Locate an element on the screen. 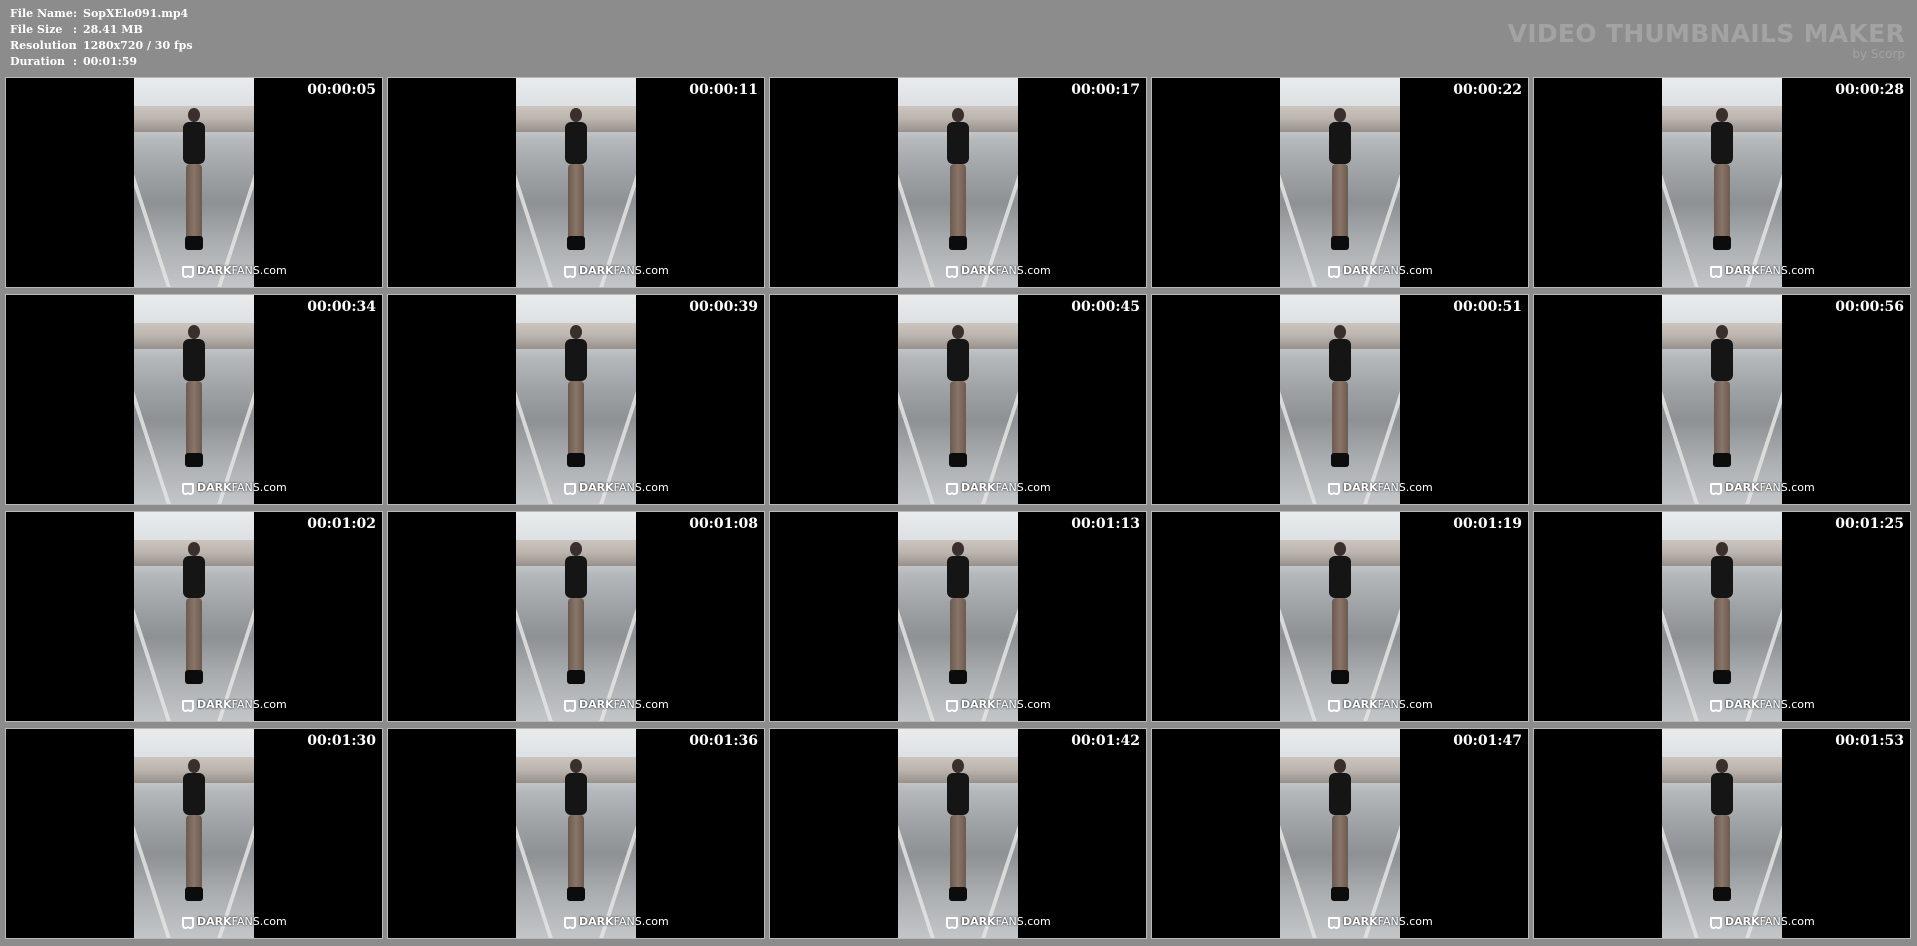 The width and height of the screenshot is (1917, 946). timestamp: 00:01:30 is located at coordinates (341, 741).